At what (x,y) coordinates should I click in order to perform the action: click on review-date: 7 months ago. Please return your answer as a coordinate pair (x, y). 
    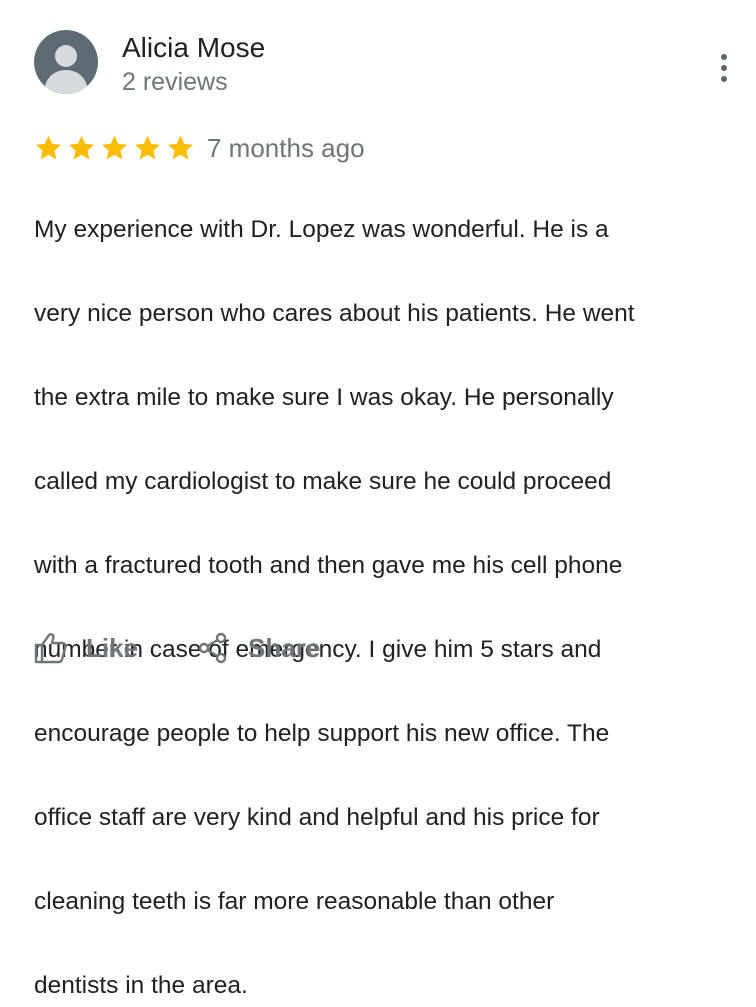
    Looking at the image, I should click on (286, 148).